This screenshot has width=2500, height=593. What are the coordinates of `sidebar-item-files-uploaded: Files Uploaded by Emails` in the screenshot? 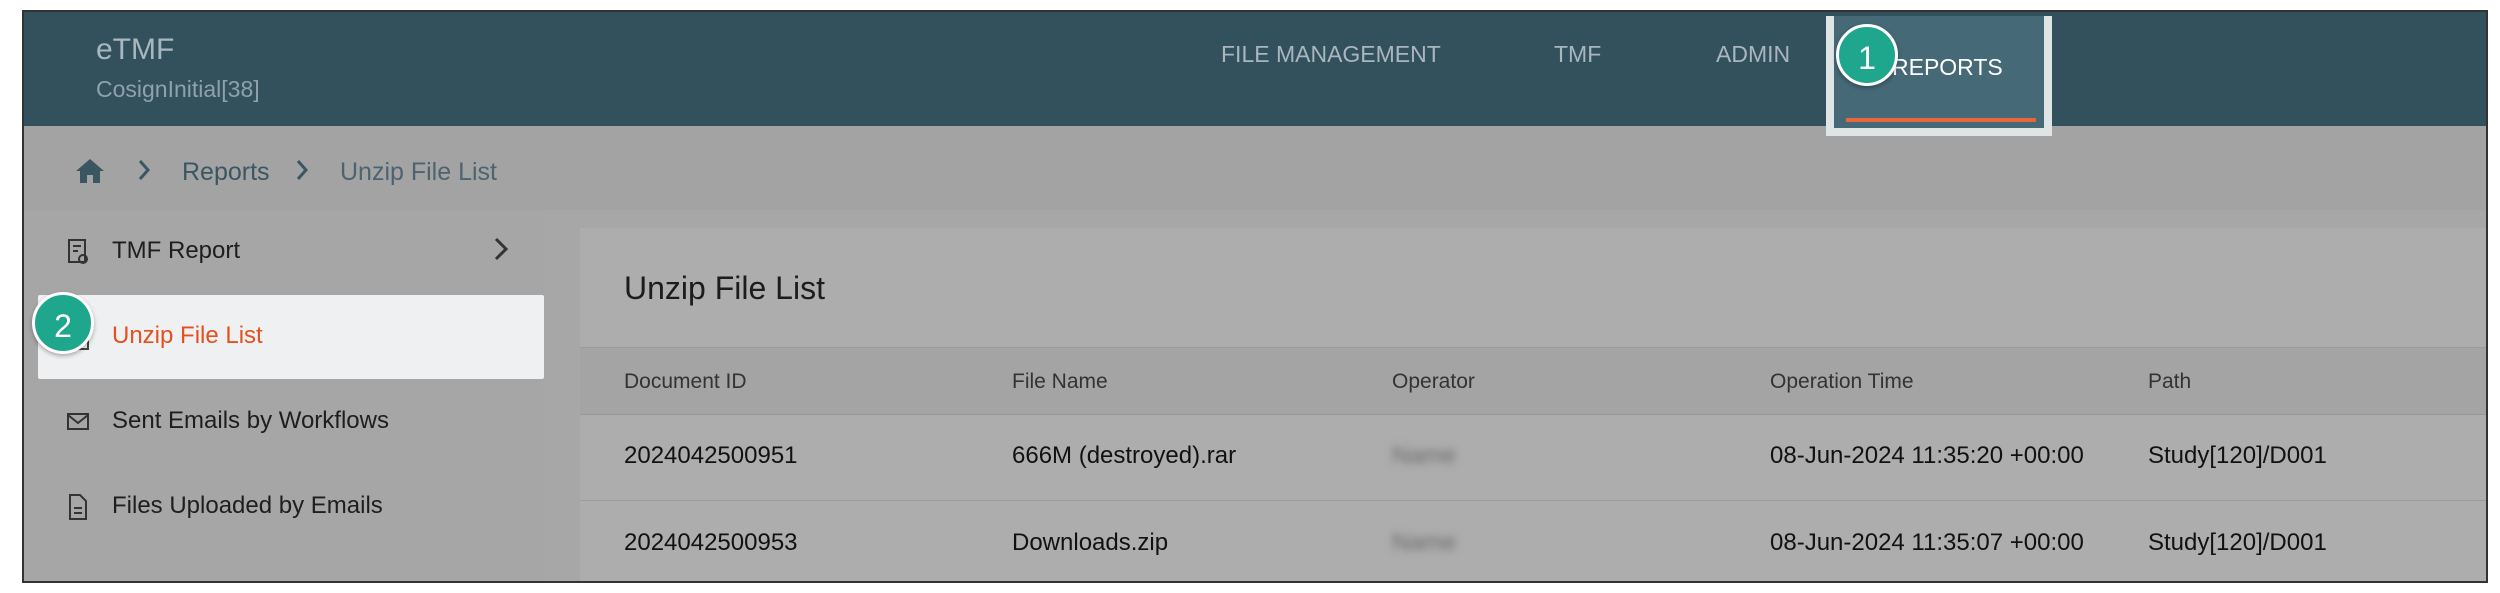 It's located at (284, 507).